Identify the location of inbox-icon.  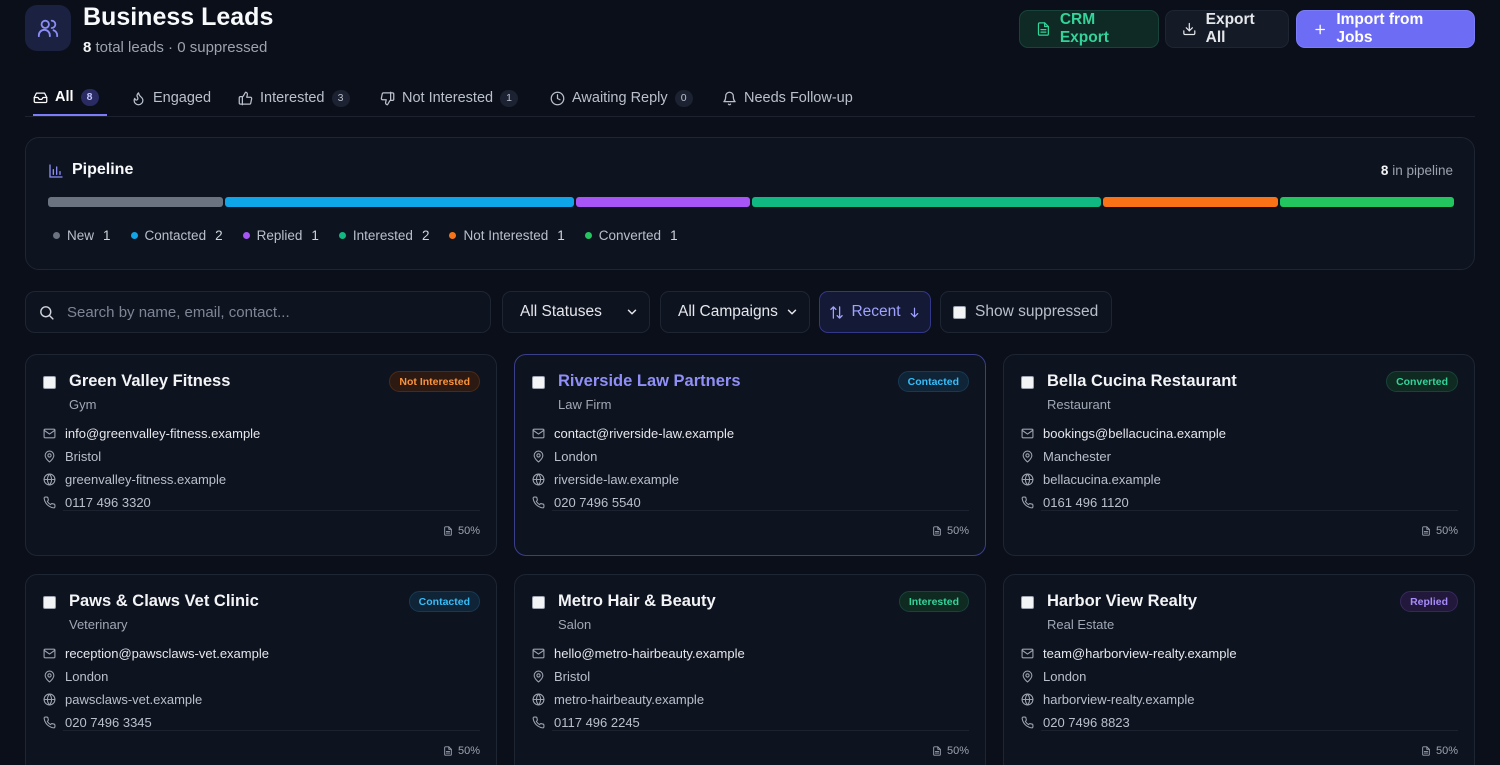
(40, 97).